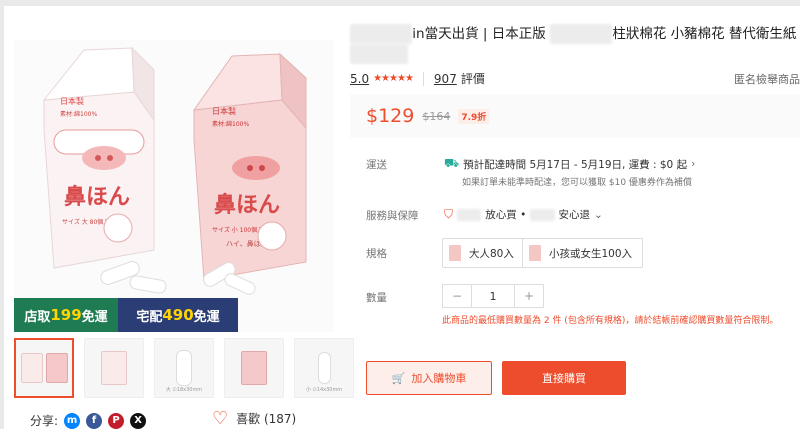  I want to click on title-text-2: 柱狀棉花 小豬棉花 替代衛生紙, so click(704, 34).